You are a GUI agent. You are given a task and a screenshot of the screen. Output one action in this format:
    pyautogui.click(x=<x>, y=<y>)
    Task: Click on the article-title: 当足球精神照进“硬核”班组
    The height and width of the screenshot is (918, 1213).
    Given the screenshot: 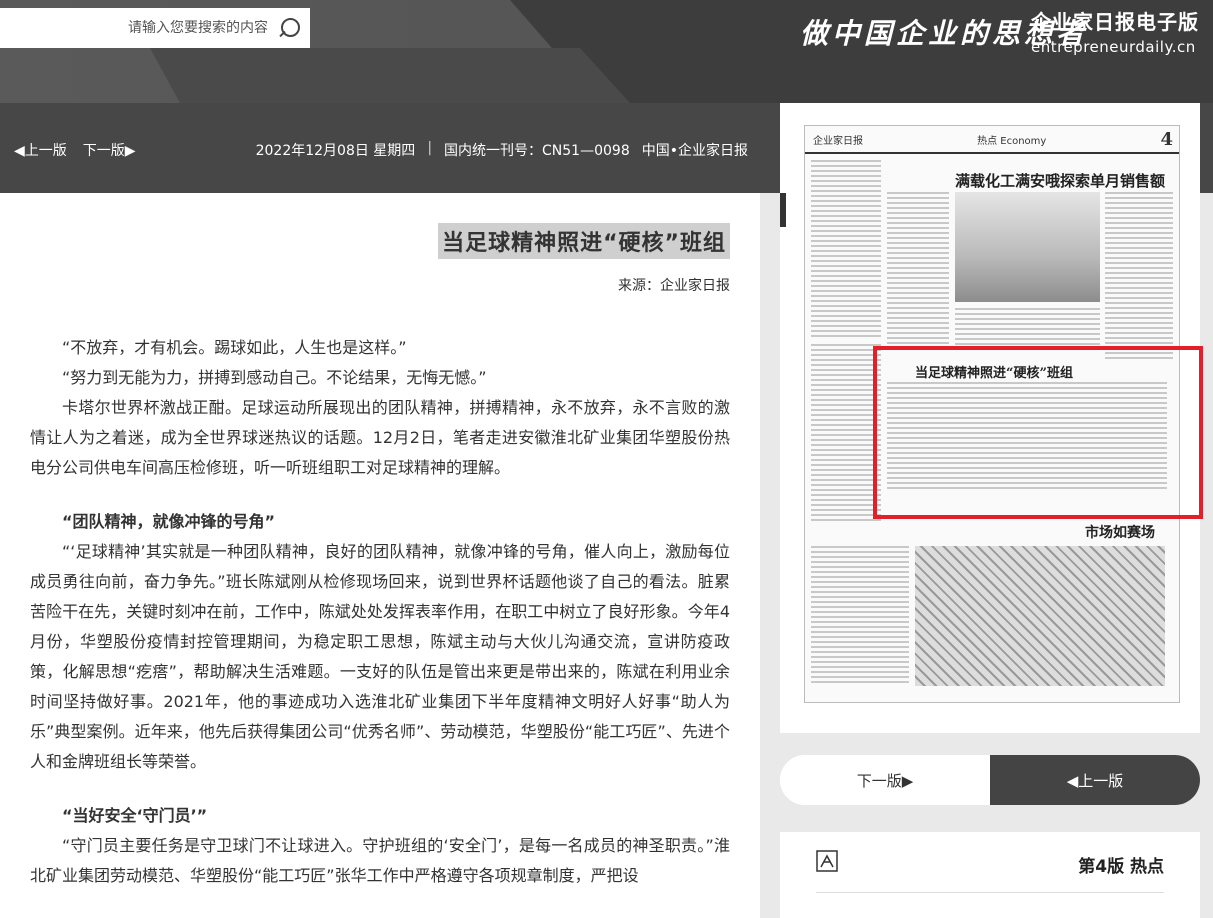 What is the action you would take?
    pyautogui.click(x=584, y=241)
    